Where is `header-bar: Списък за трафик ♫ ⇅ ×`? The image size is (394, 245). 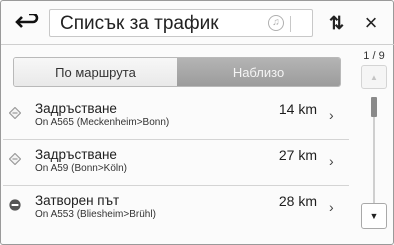 header-bar: Списък за трафик ♫ ⇅ × is located at coordinates (198, 23).